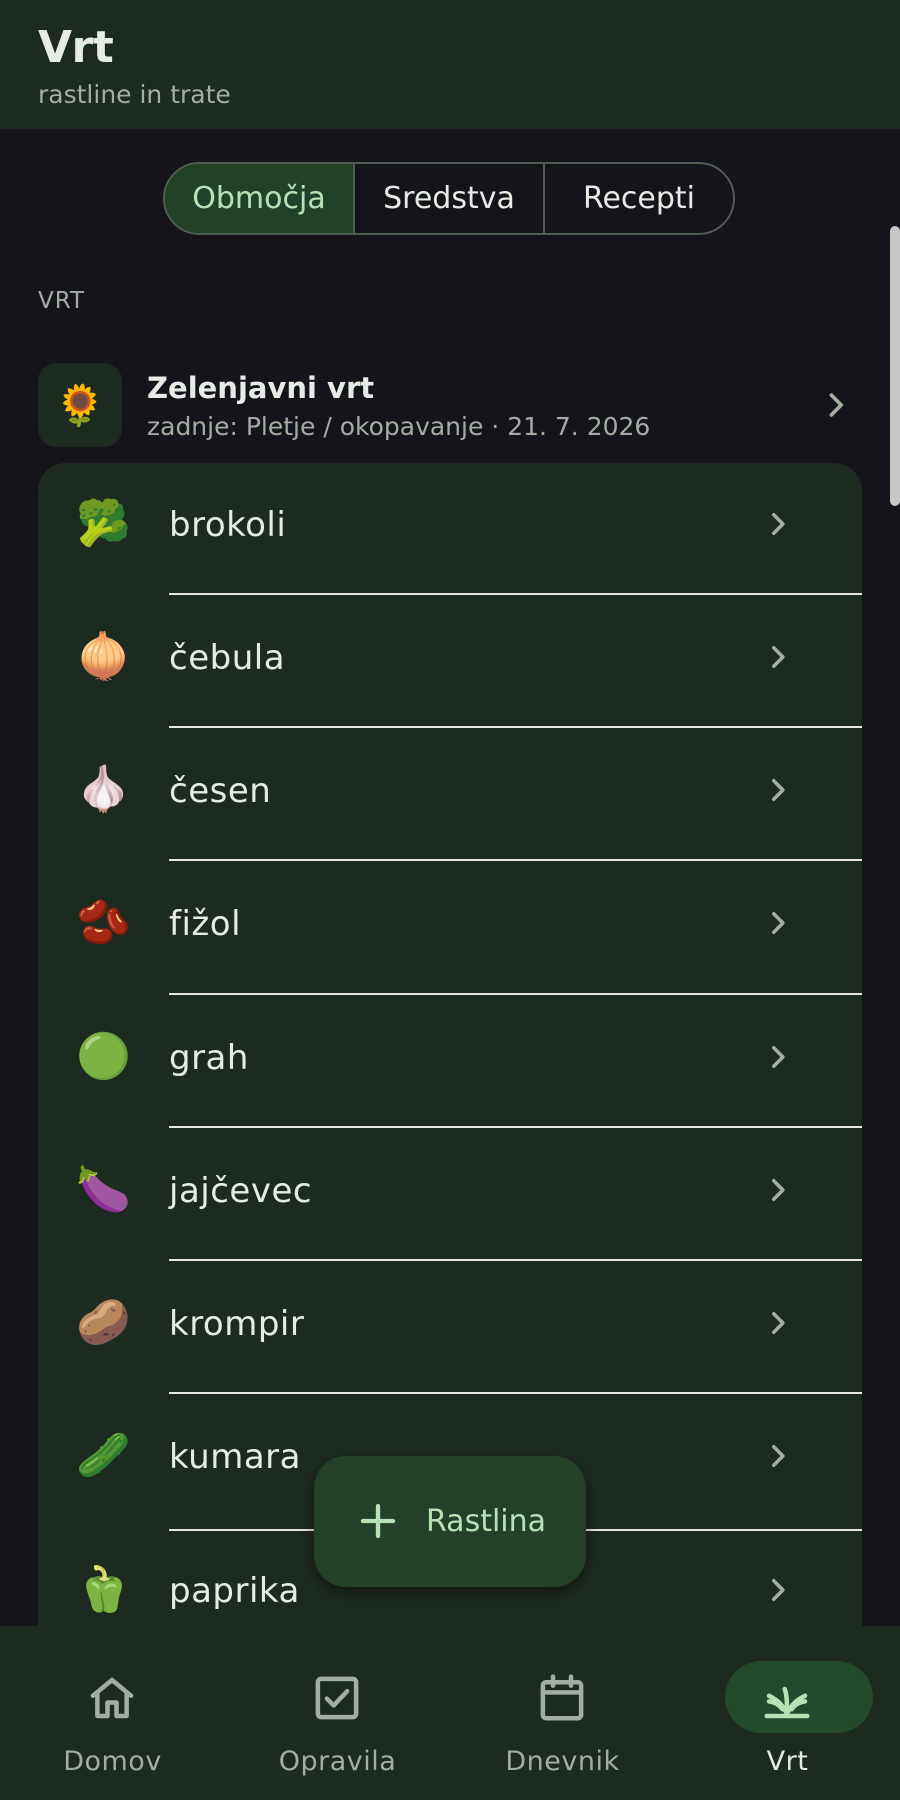  What do you see at coordinates (103, 1455) in the screenshot?
I see `cucumber-icon: 🥒` at bounding box center [103, 1455].